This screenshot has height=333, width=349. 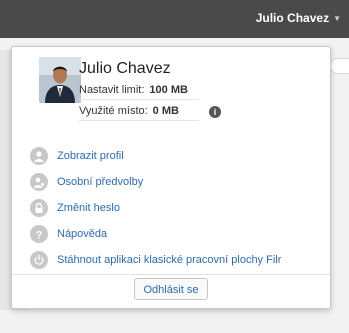 What do you see at coordinates (100, 182) in the screenshot?
I see `menu-item-label: Osobní předvolby` at bounding box center [100, 182].